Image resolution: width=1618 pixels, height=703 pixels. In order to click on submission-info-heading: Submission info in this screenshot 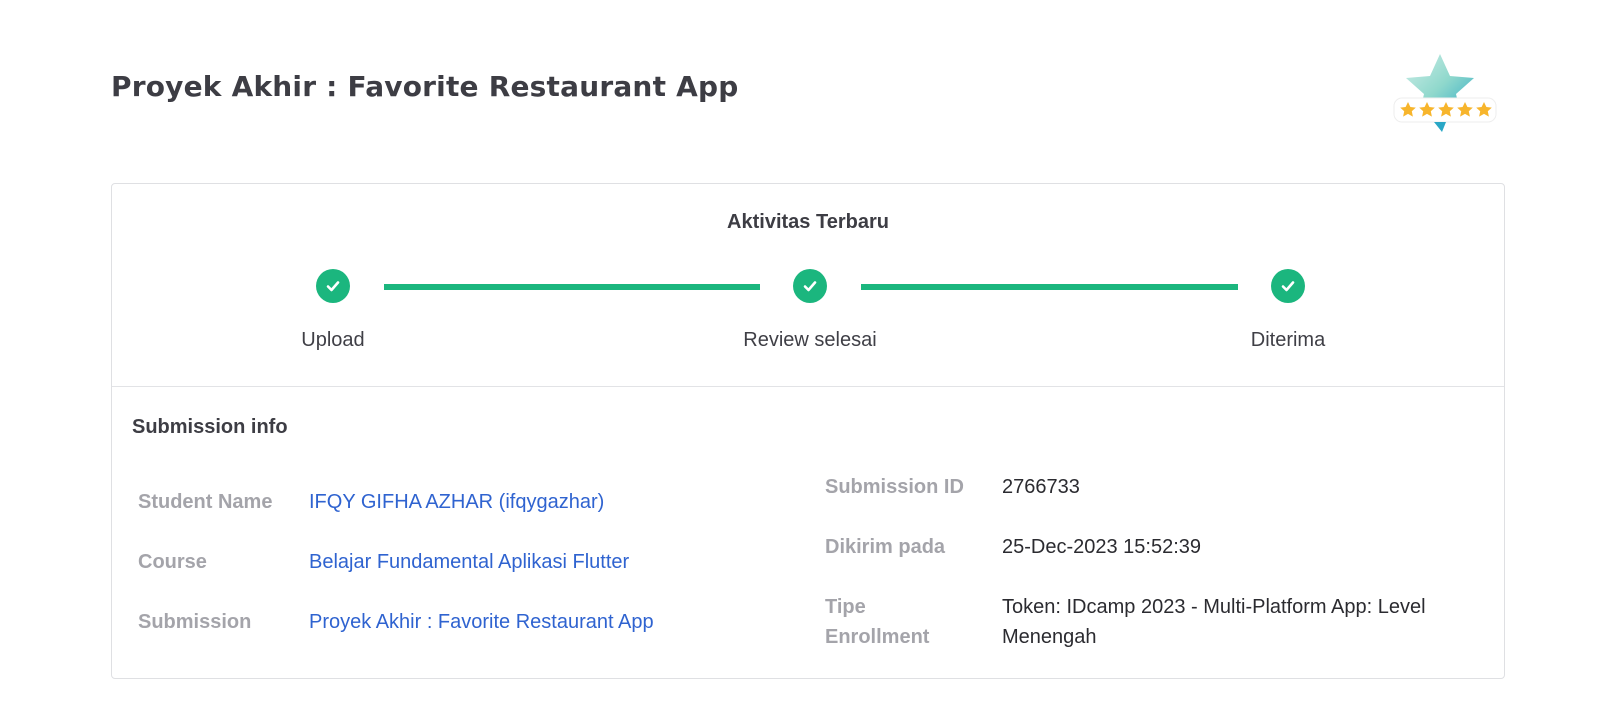, I will do `click(210, 427)`.